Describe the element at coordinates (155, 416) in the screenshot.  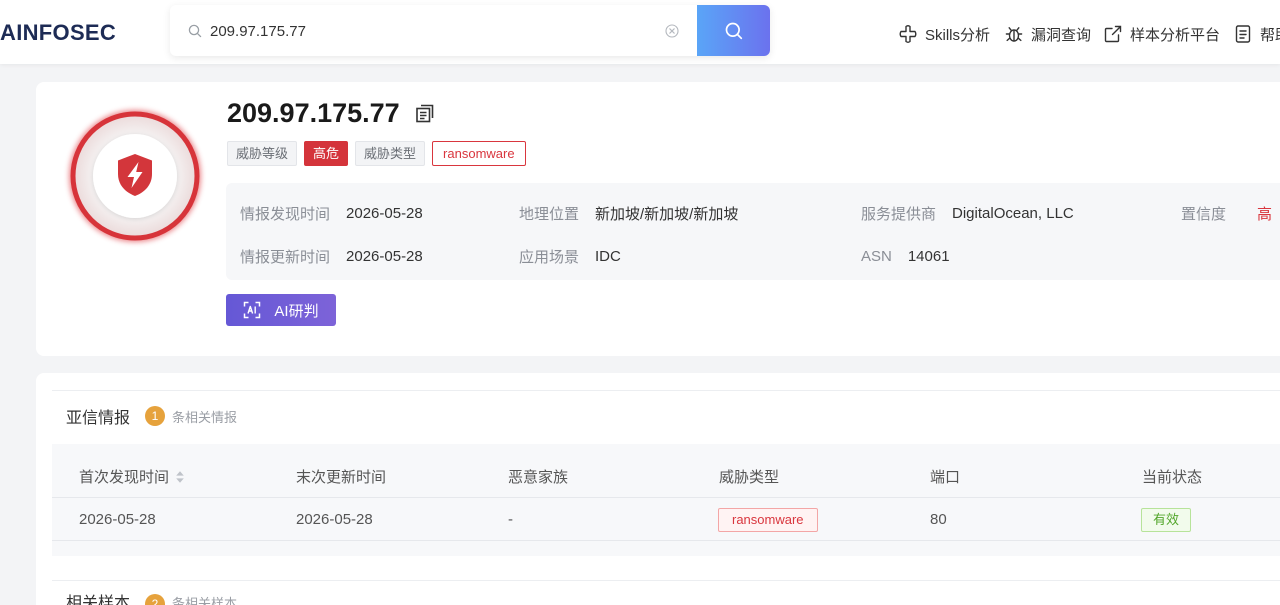
I see `count-badge: 1` at that location.